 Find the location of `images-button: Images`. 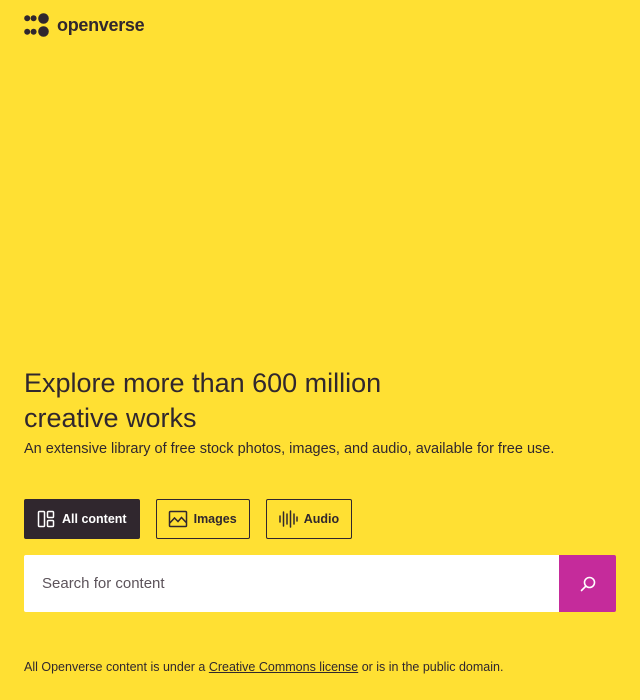

images-button: Images is located at coordinates (202, 519).